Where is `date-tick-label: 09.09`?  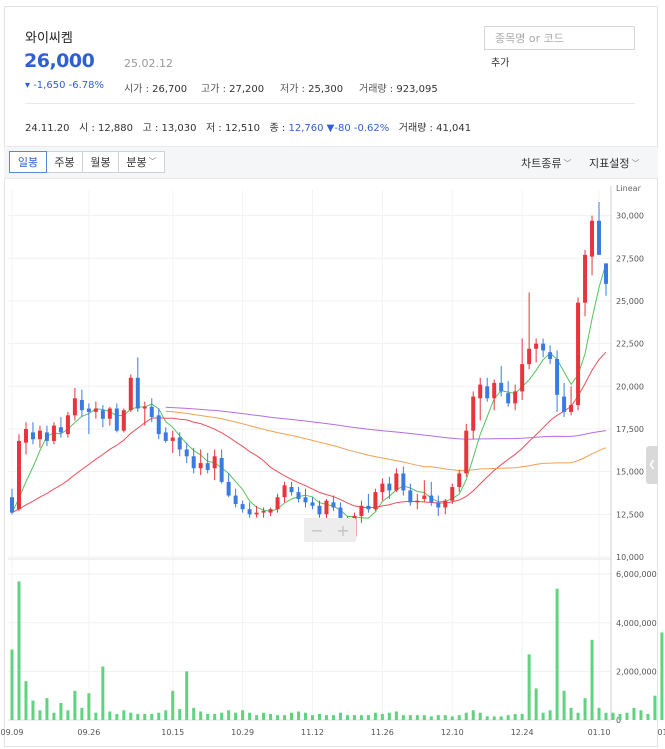
date-tick-label: 09.09 is located at coordinates (12, 732).